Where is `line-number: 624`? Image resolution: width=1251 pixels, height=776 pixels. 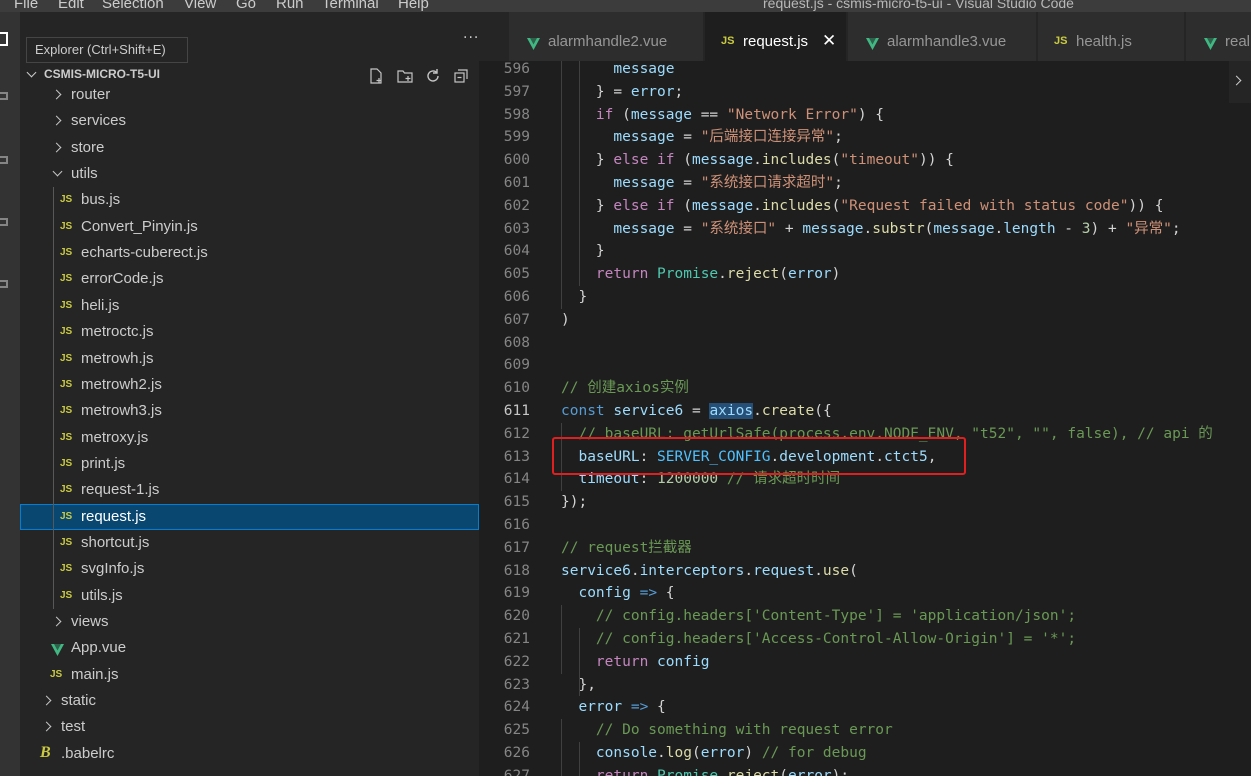
line-number: 624 is located at coordinates (516, 707).